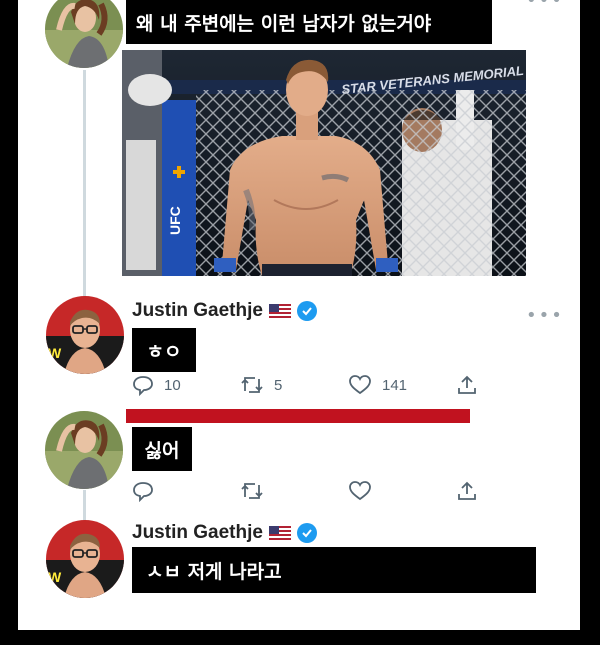 The image size is (600, 645). I want to click on like-button, so click(360, 491).